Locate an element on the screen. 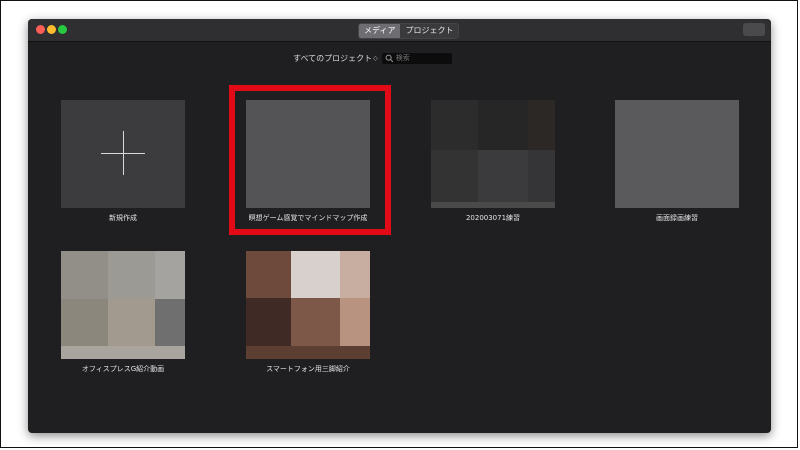  search-field is located at coordinates (416, 58).